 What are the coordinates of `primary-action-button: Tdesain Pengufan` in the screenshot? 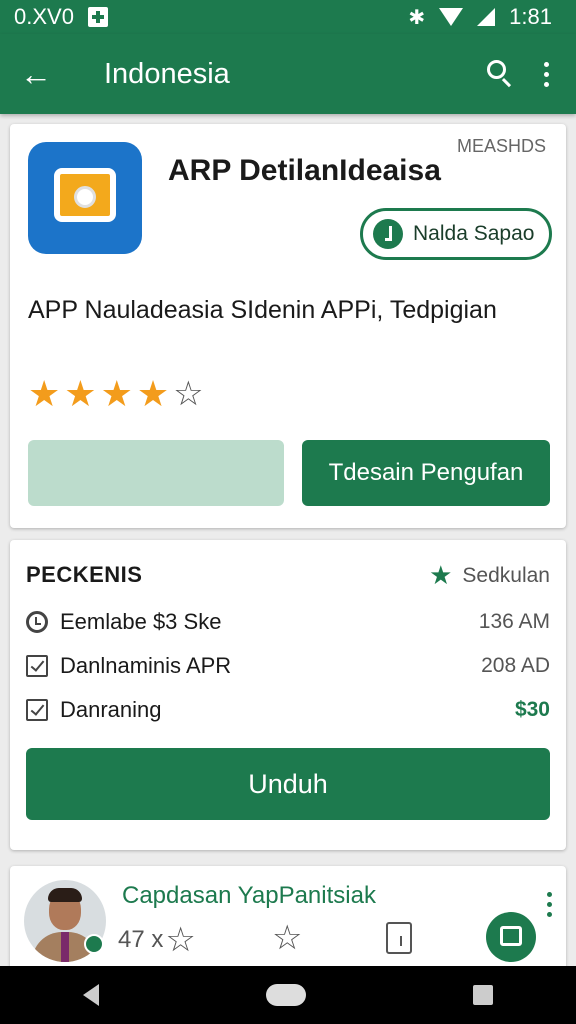 It's located at (426, 473).